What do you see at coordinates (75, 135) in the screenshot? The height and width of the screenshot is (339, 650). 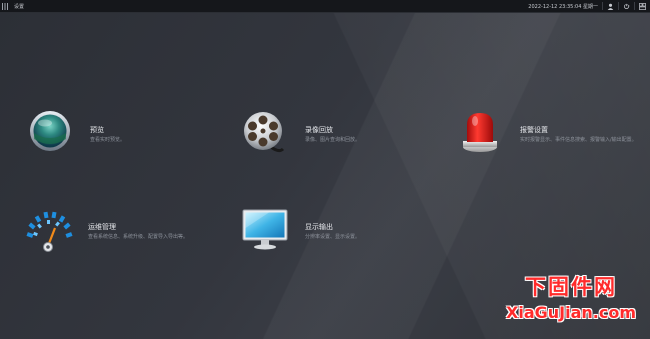 I see `tile-preview: 预览 查看实时预览。` at bounding box center [75, 135].